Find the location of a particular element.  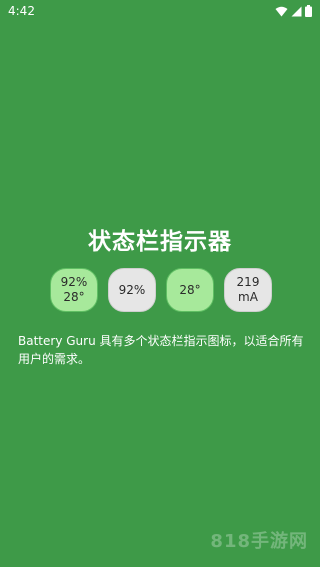

status-icons is located at coordinates (293, 11).